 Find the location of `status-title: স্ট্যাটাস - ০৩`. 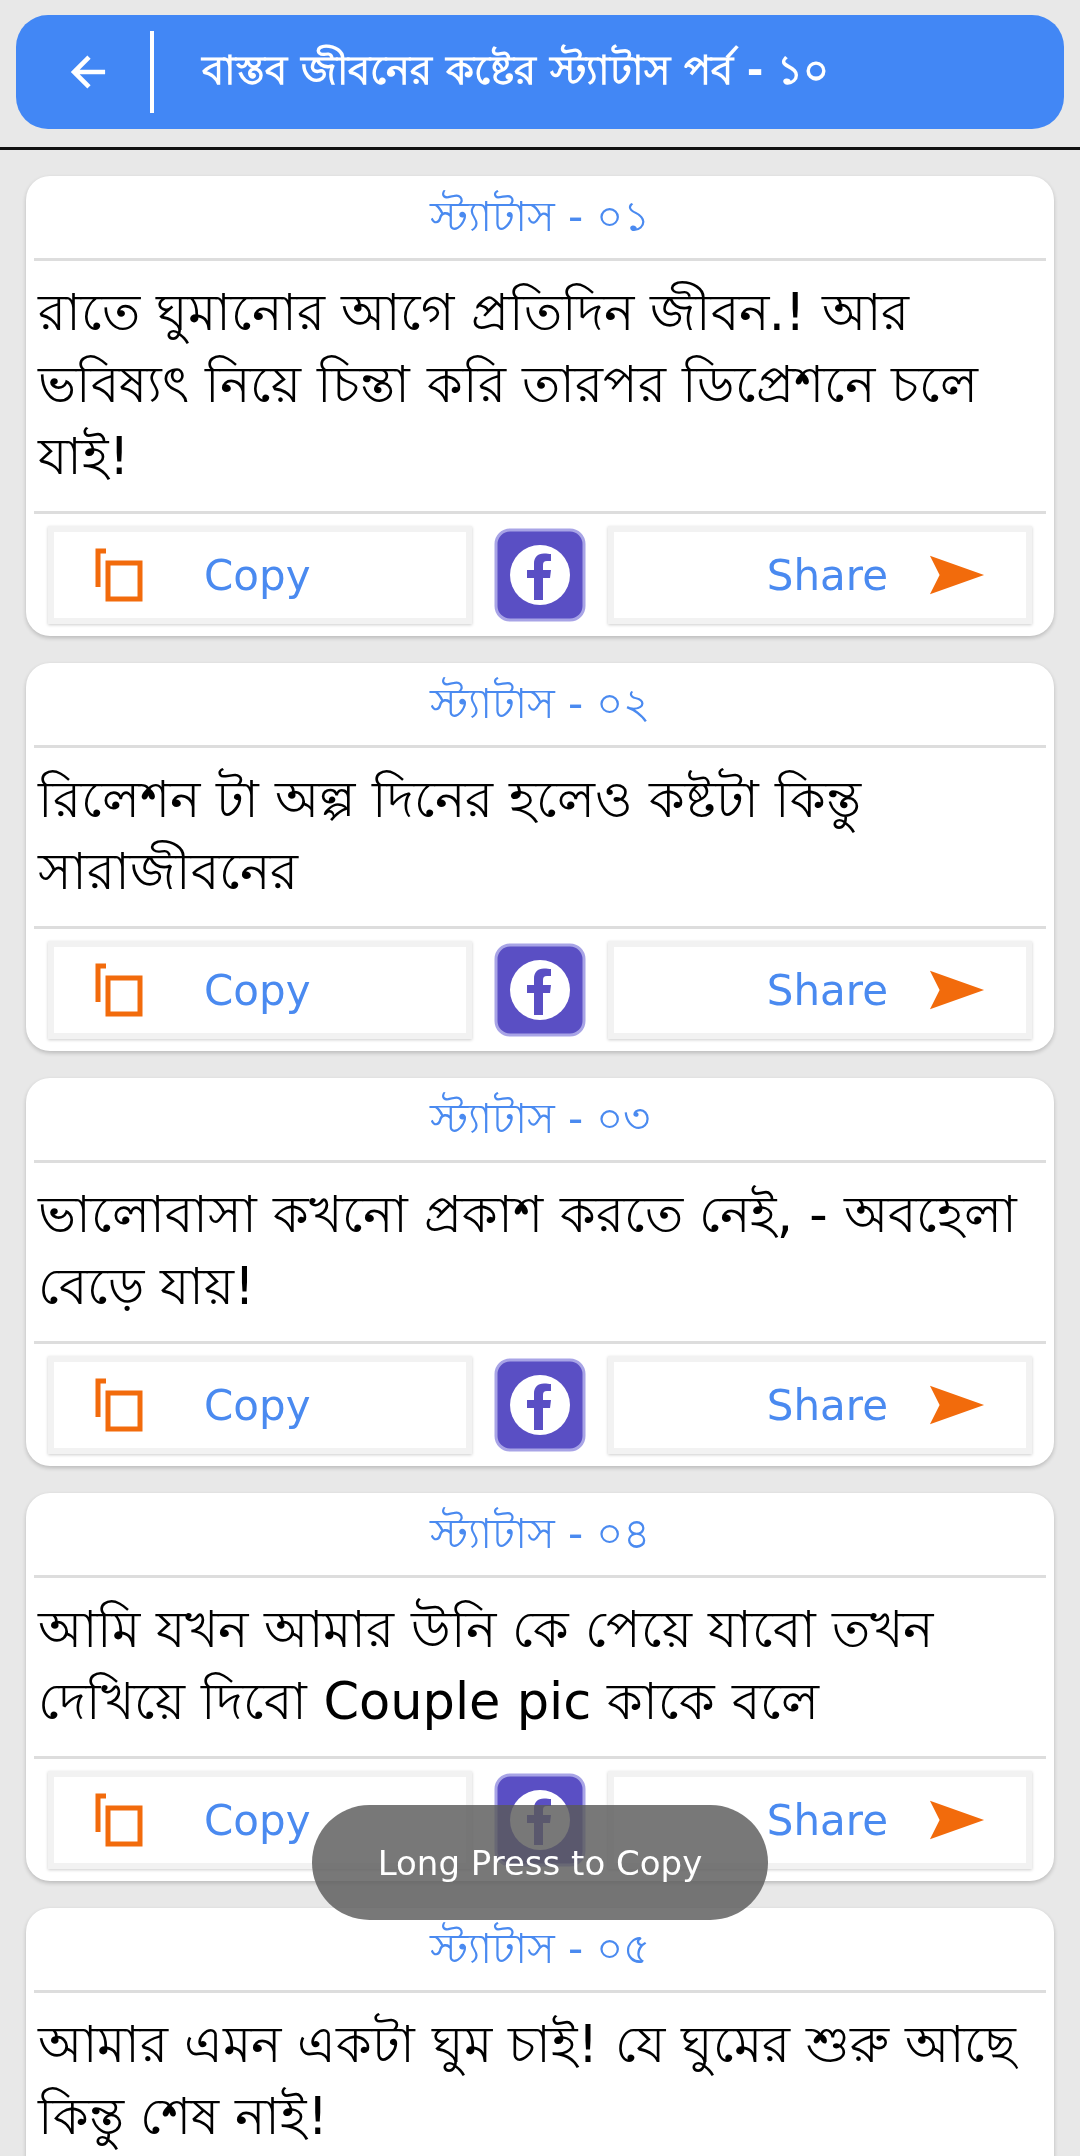

status-title: স্ট্যাটাস - ০৩ is located at coordinates (540, 1118).